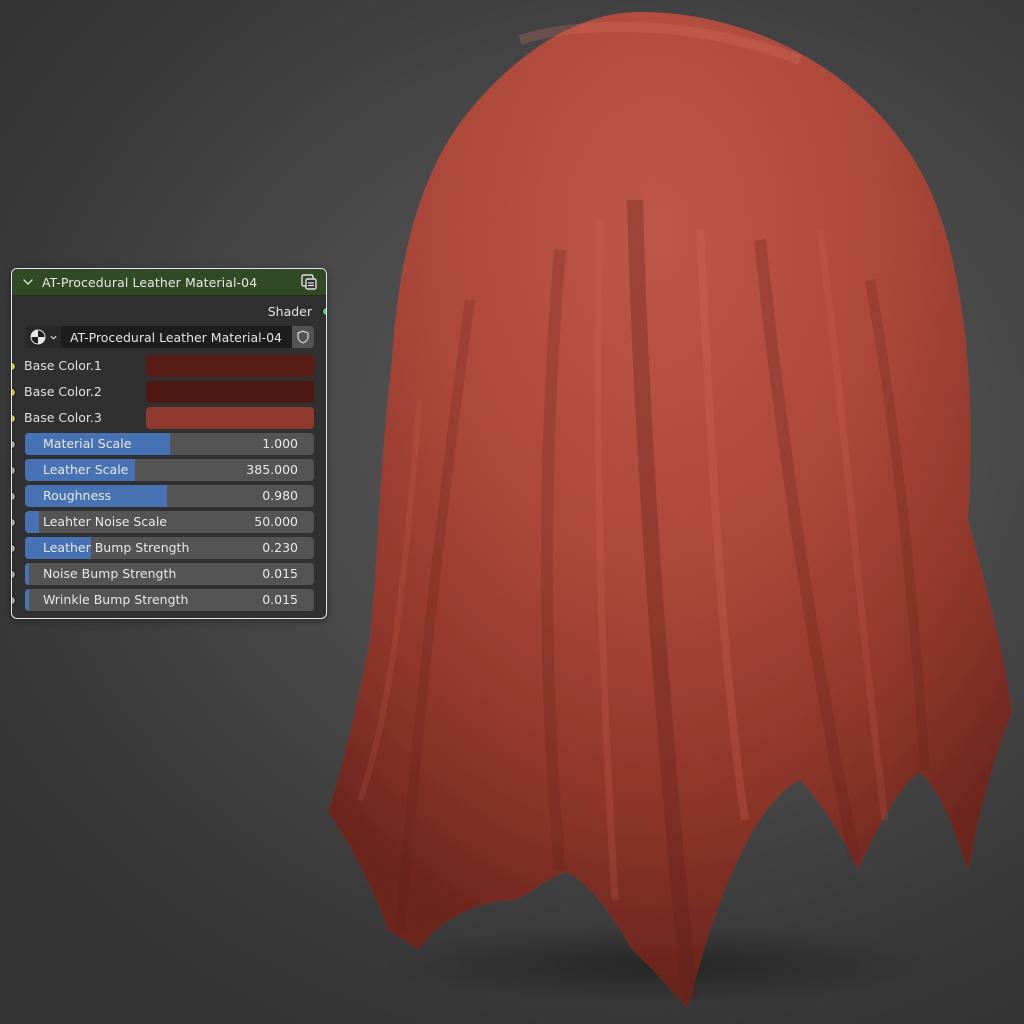 The height and width of the screenshot is (1024, 1024). I want to click on value-slider: Leahter Noise Scale 50.000, so click(169, 522).